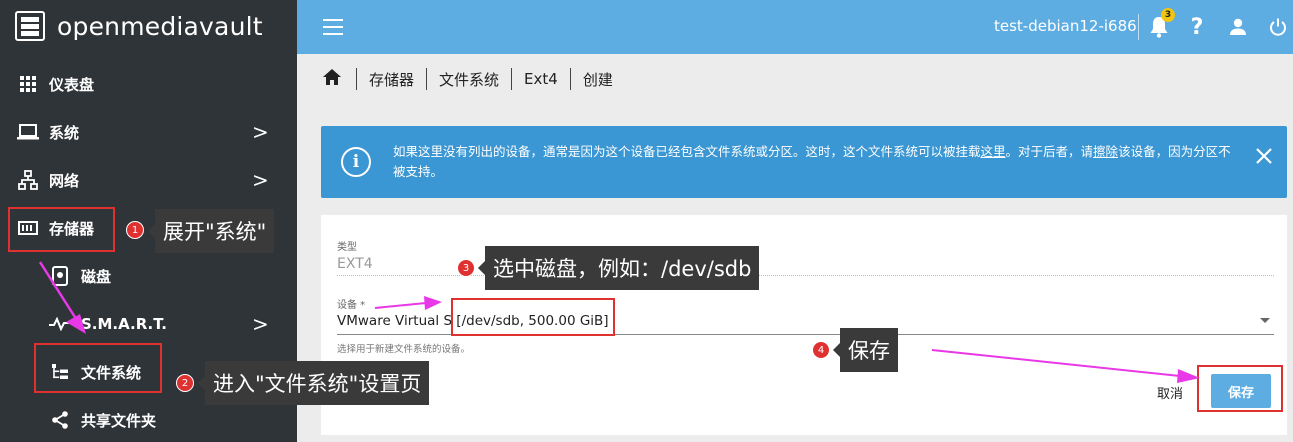  What do you see at coordinates (1138, 27) in the screenshot?
I see `topbar-divider` at bounding box center [1138, 27].